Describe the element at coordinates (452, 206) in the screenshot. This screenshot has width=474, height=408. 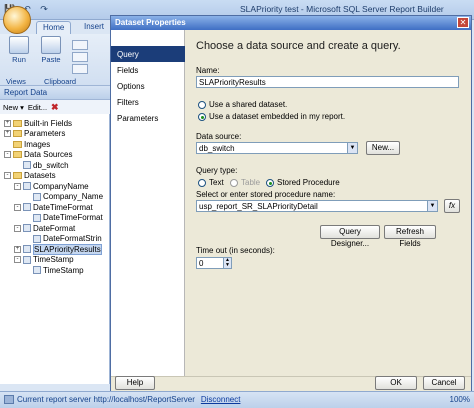
I see `expression-button: fx` at that location.